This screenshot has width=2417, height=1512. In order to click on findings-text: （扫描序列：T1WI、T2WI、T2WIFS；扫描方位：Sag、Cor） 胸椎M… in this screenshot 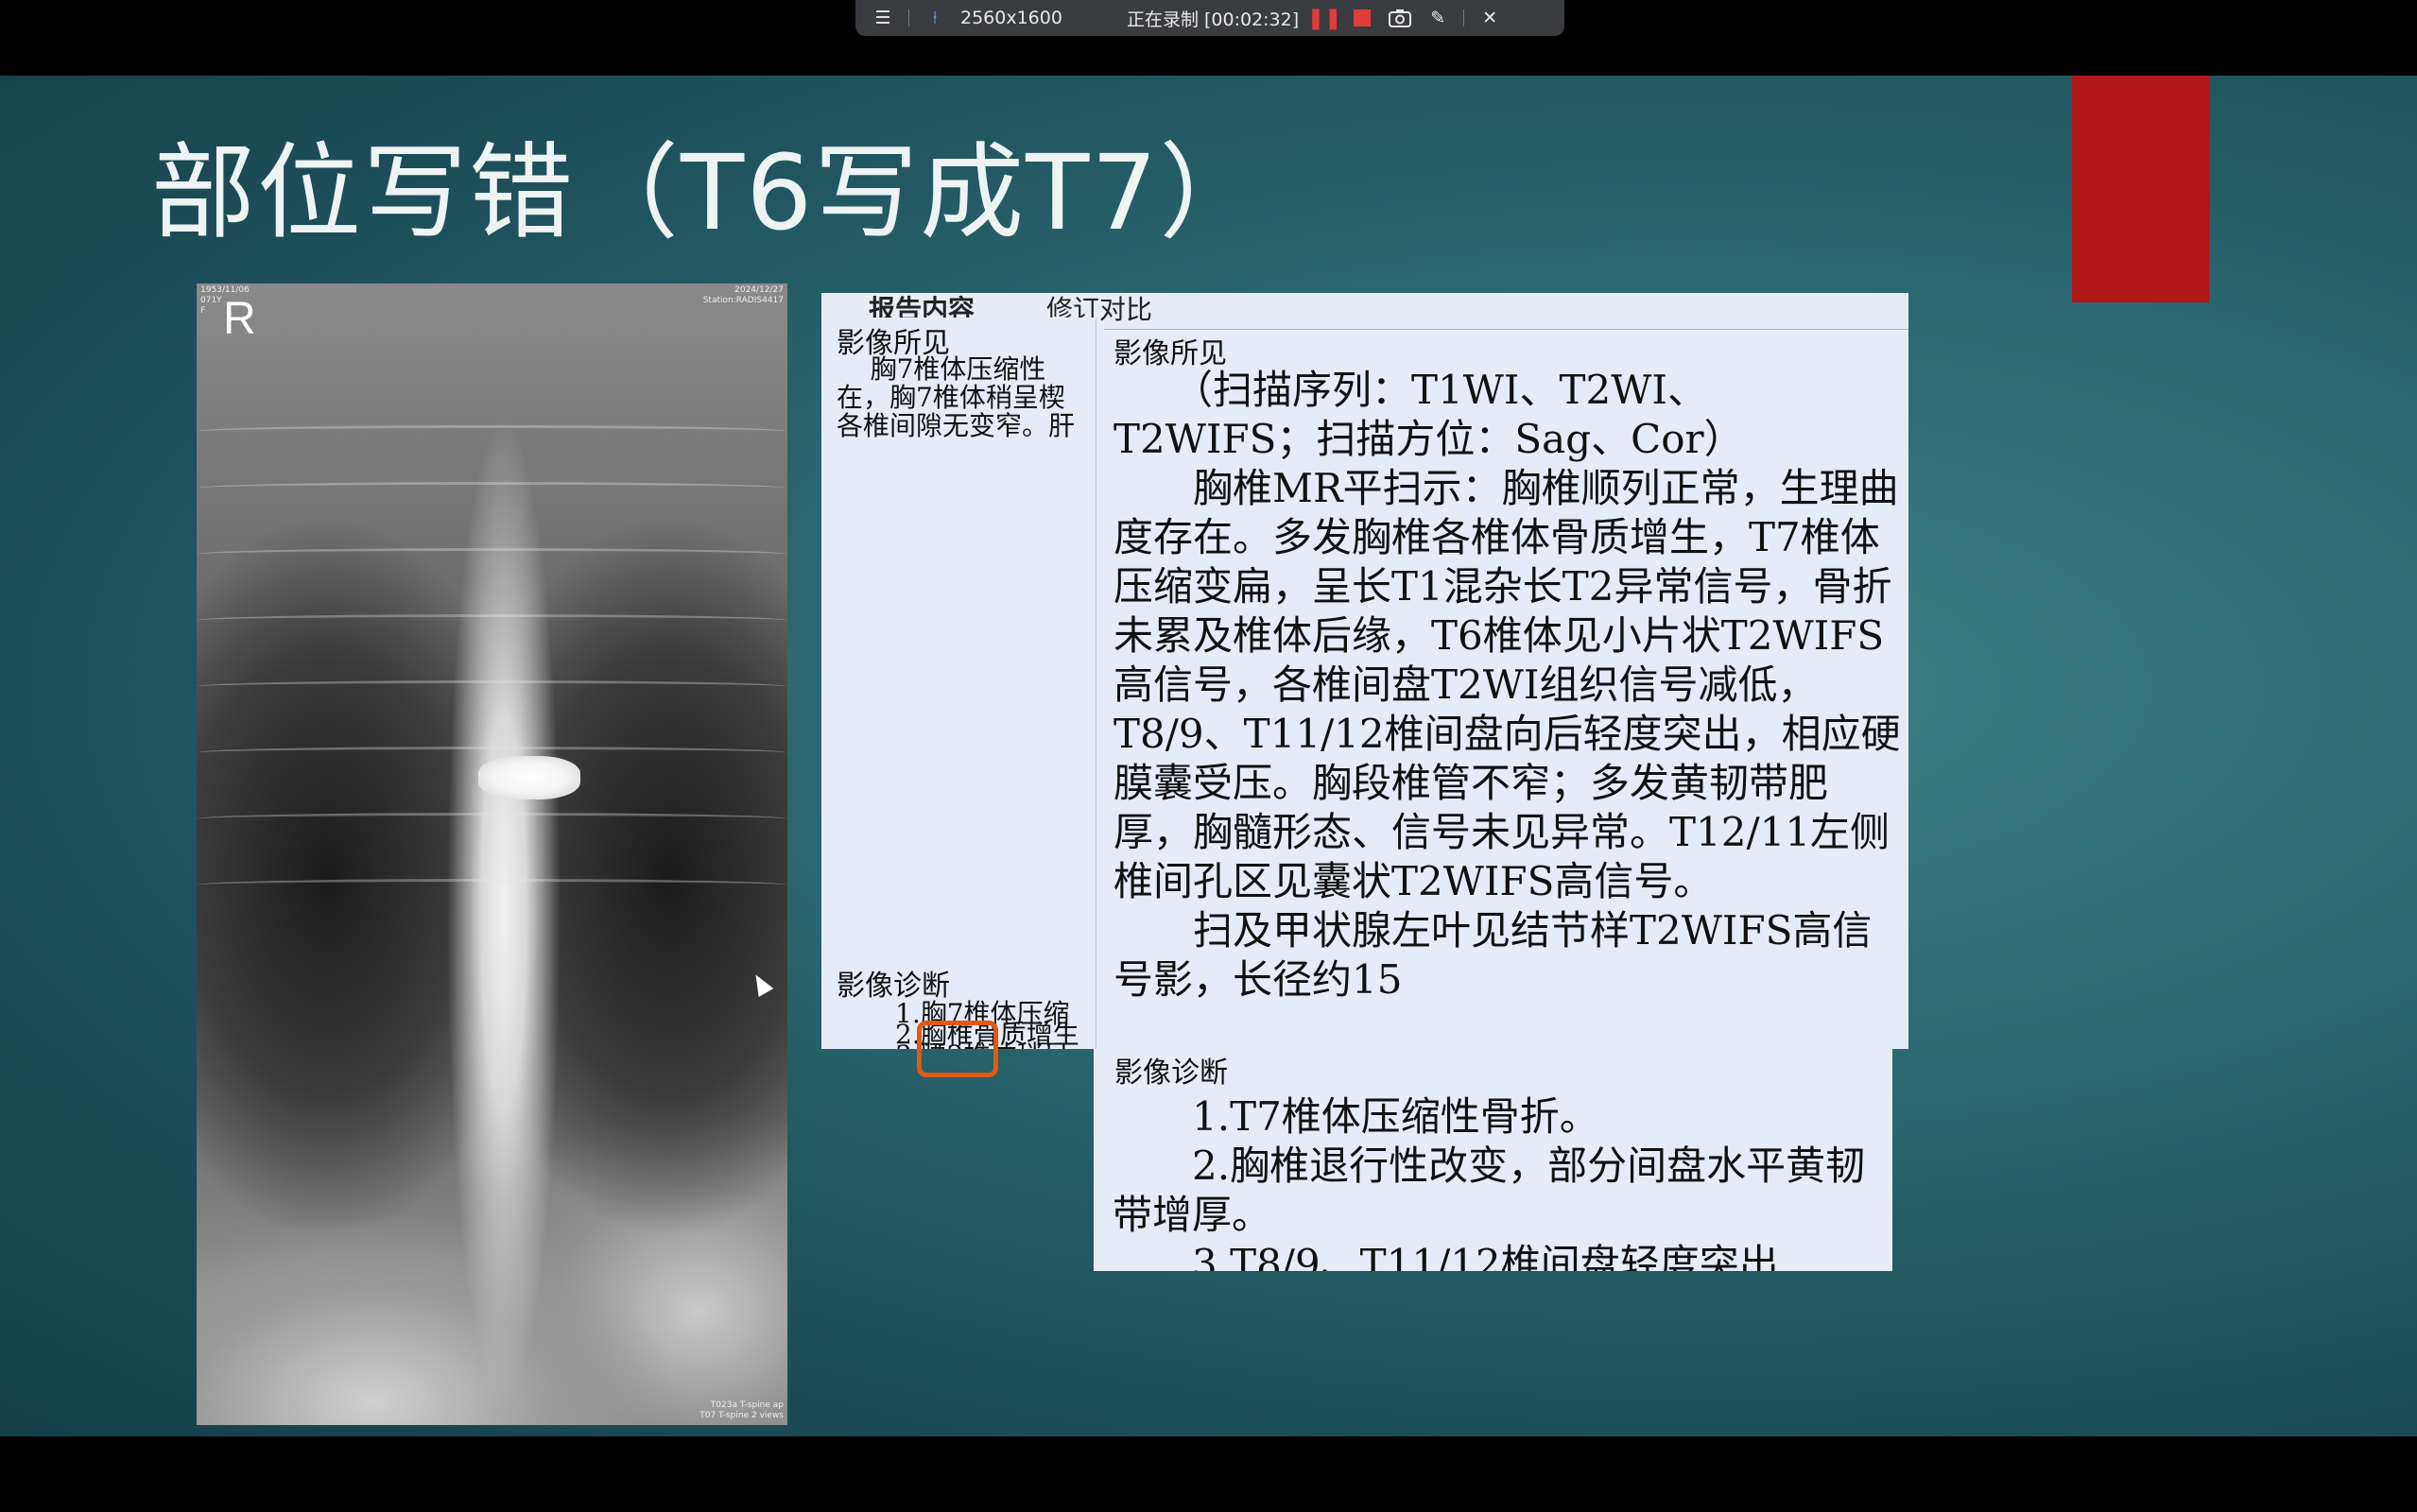, I will do `click(1508, 685)`.